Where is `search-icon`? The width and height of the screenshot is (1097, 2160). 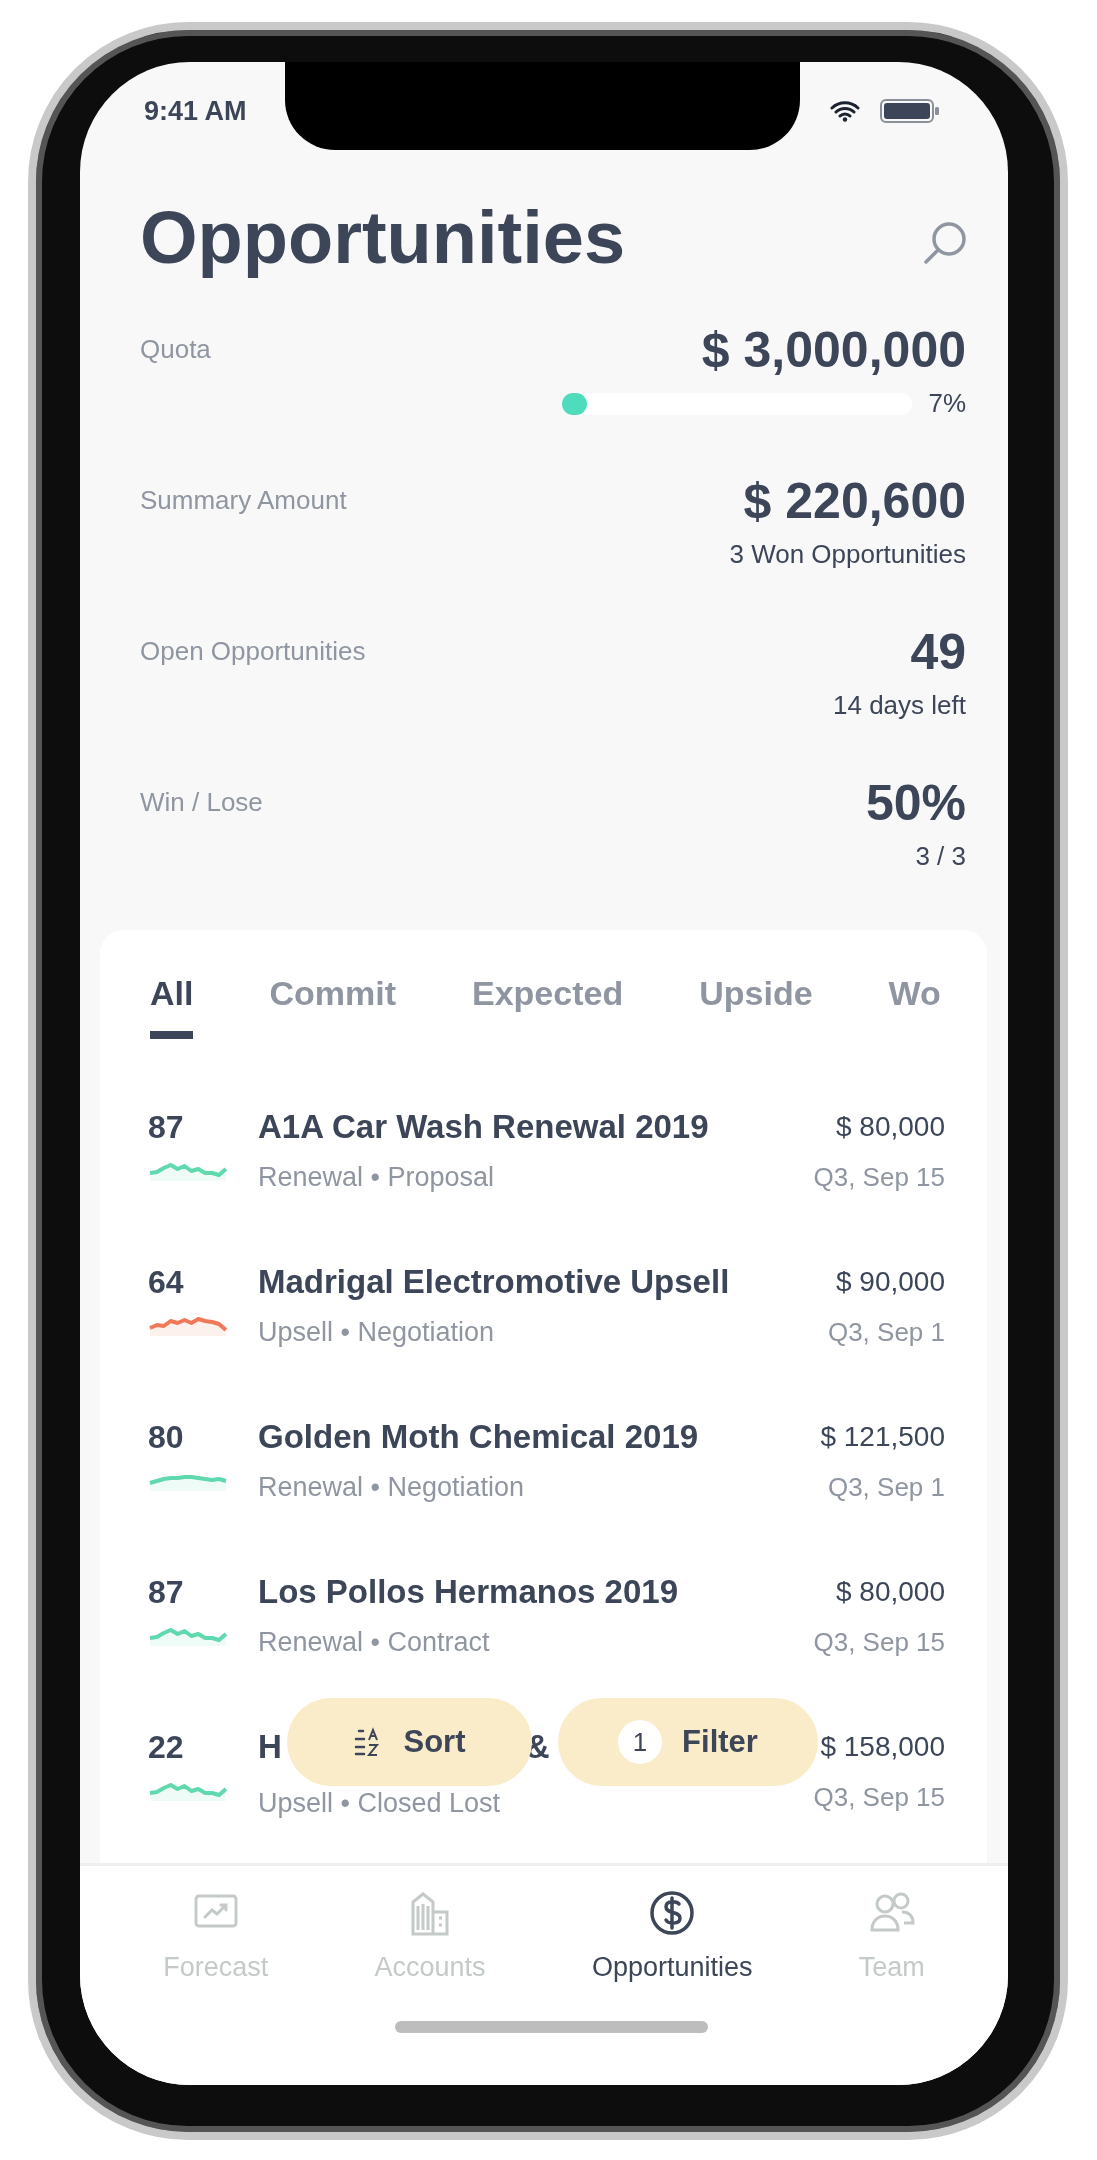 search-icon is located at coordinates (945, 243).